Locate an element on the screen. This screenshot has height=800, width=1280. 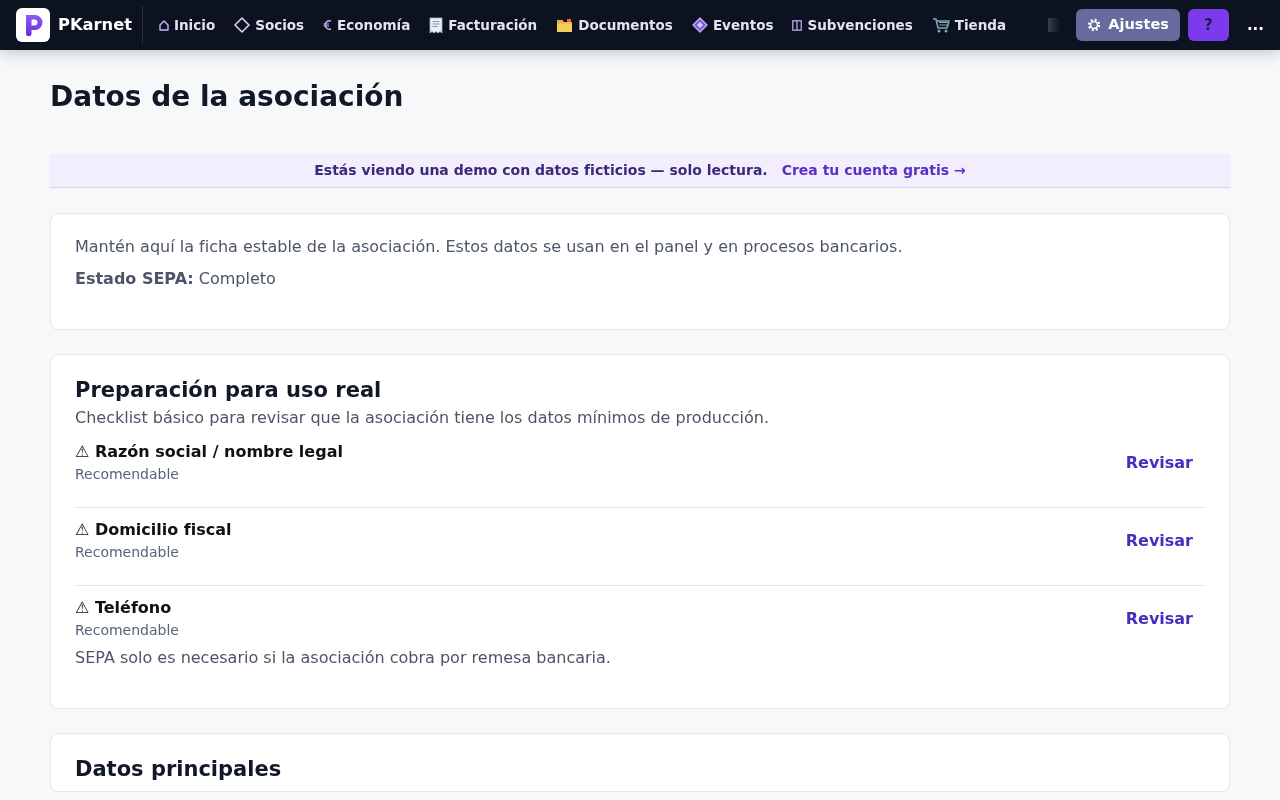
euro-icon is located at coordinates (328, 25).